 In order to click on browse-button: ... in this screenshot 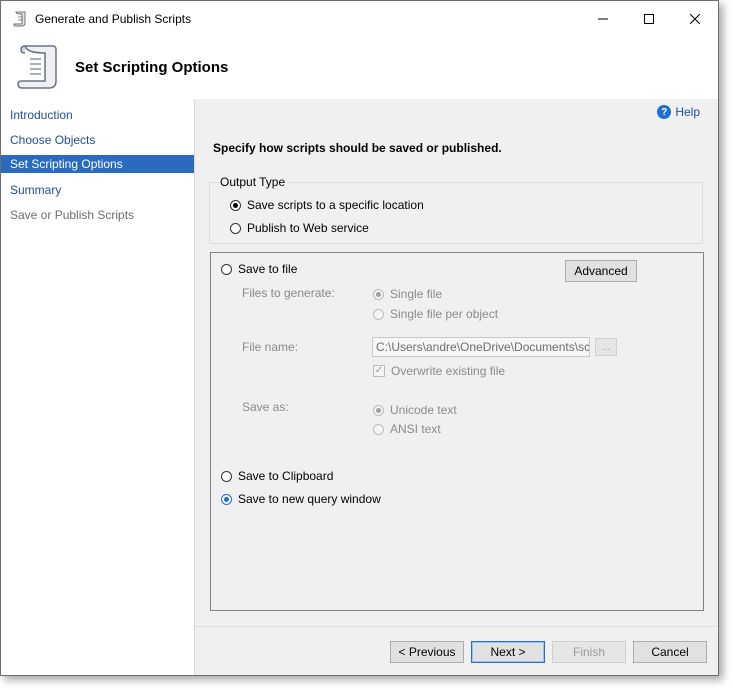, I will do `click(606, 347)`.